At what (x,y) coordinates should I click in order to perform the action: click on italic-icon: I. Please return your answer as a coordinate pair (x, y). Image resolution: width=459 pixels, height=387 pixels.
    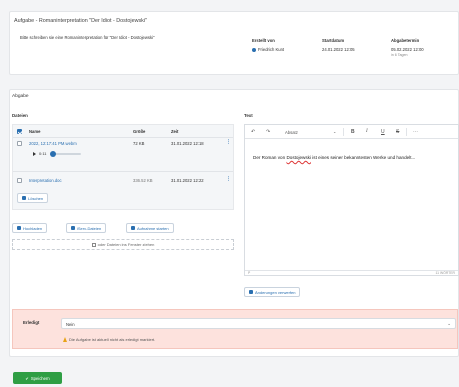
    Looking at the image, I should click on (367, 131).